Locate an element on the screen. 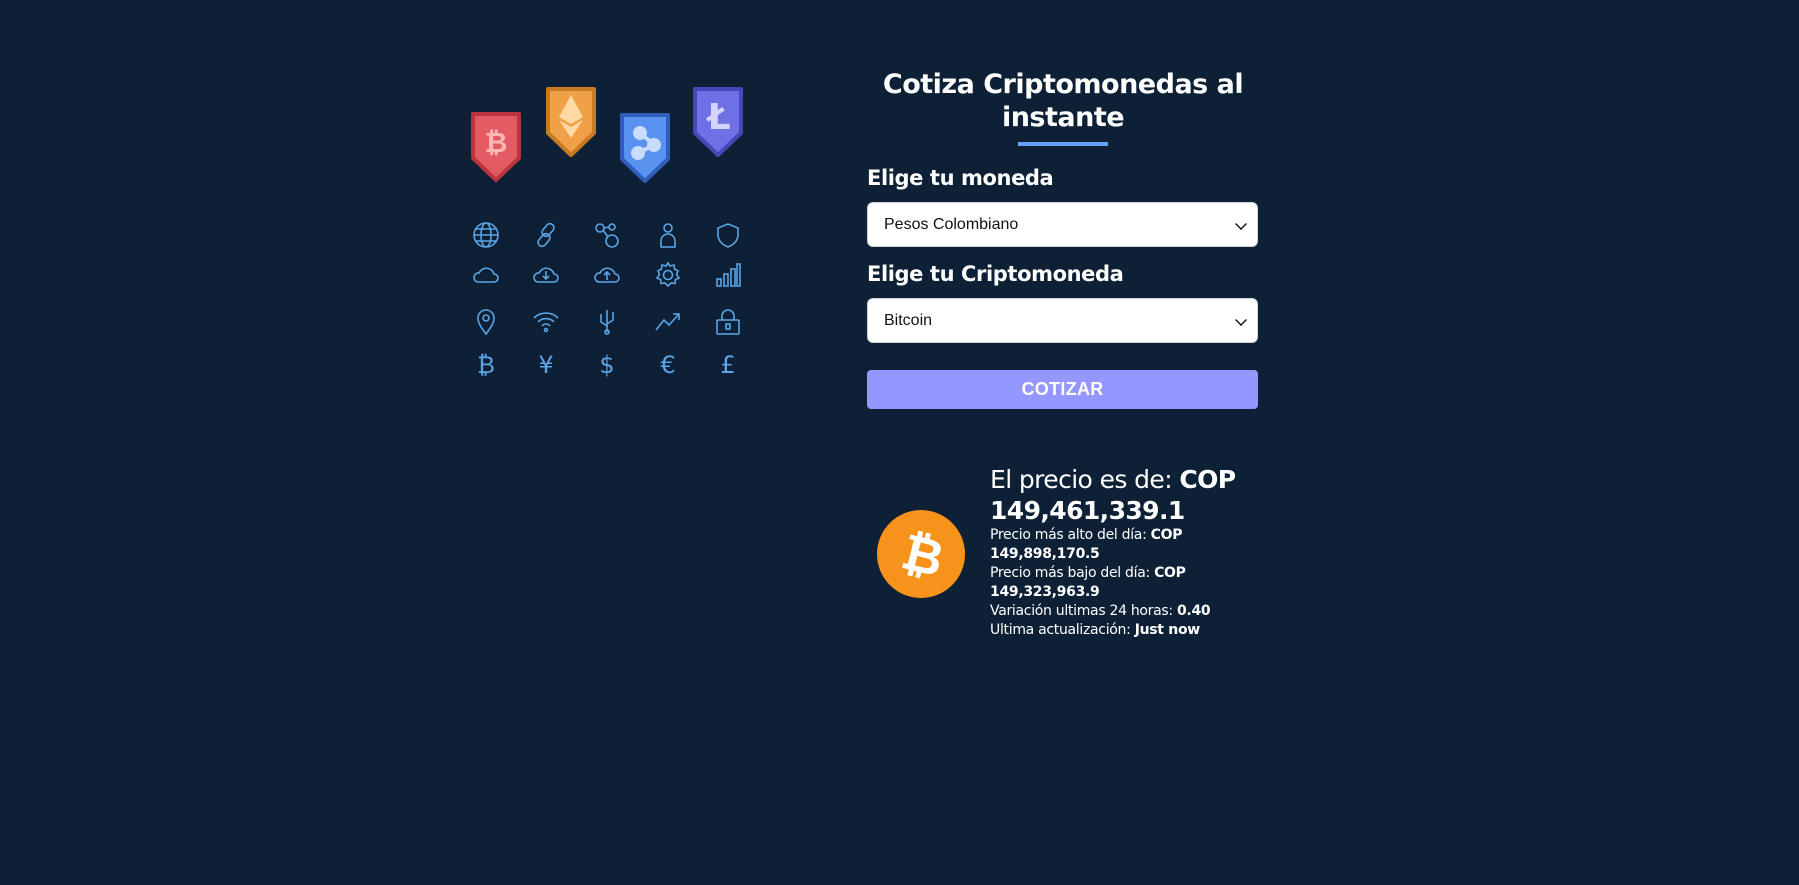 The width and height of the screenshot is (1799, 885). litecoin-badge-icon: Ł is located at coordinates (718, 121).